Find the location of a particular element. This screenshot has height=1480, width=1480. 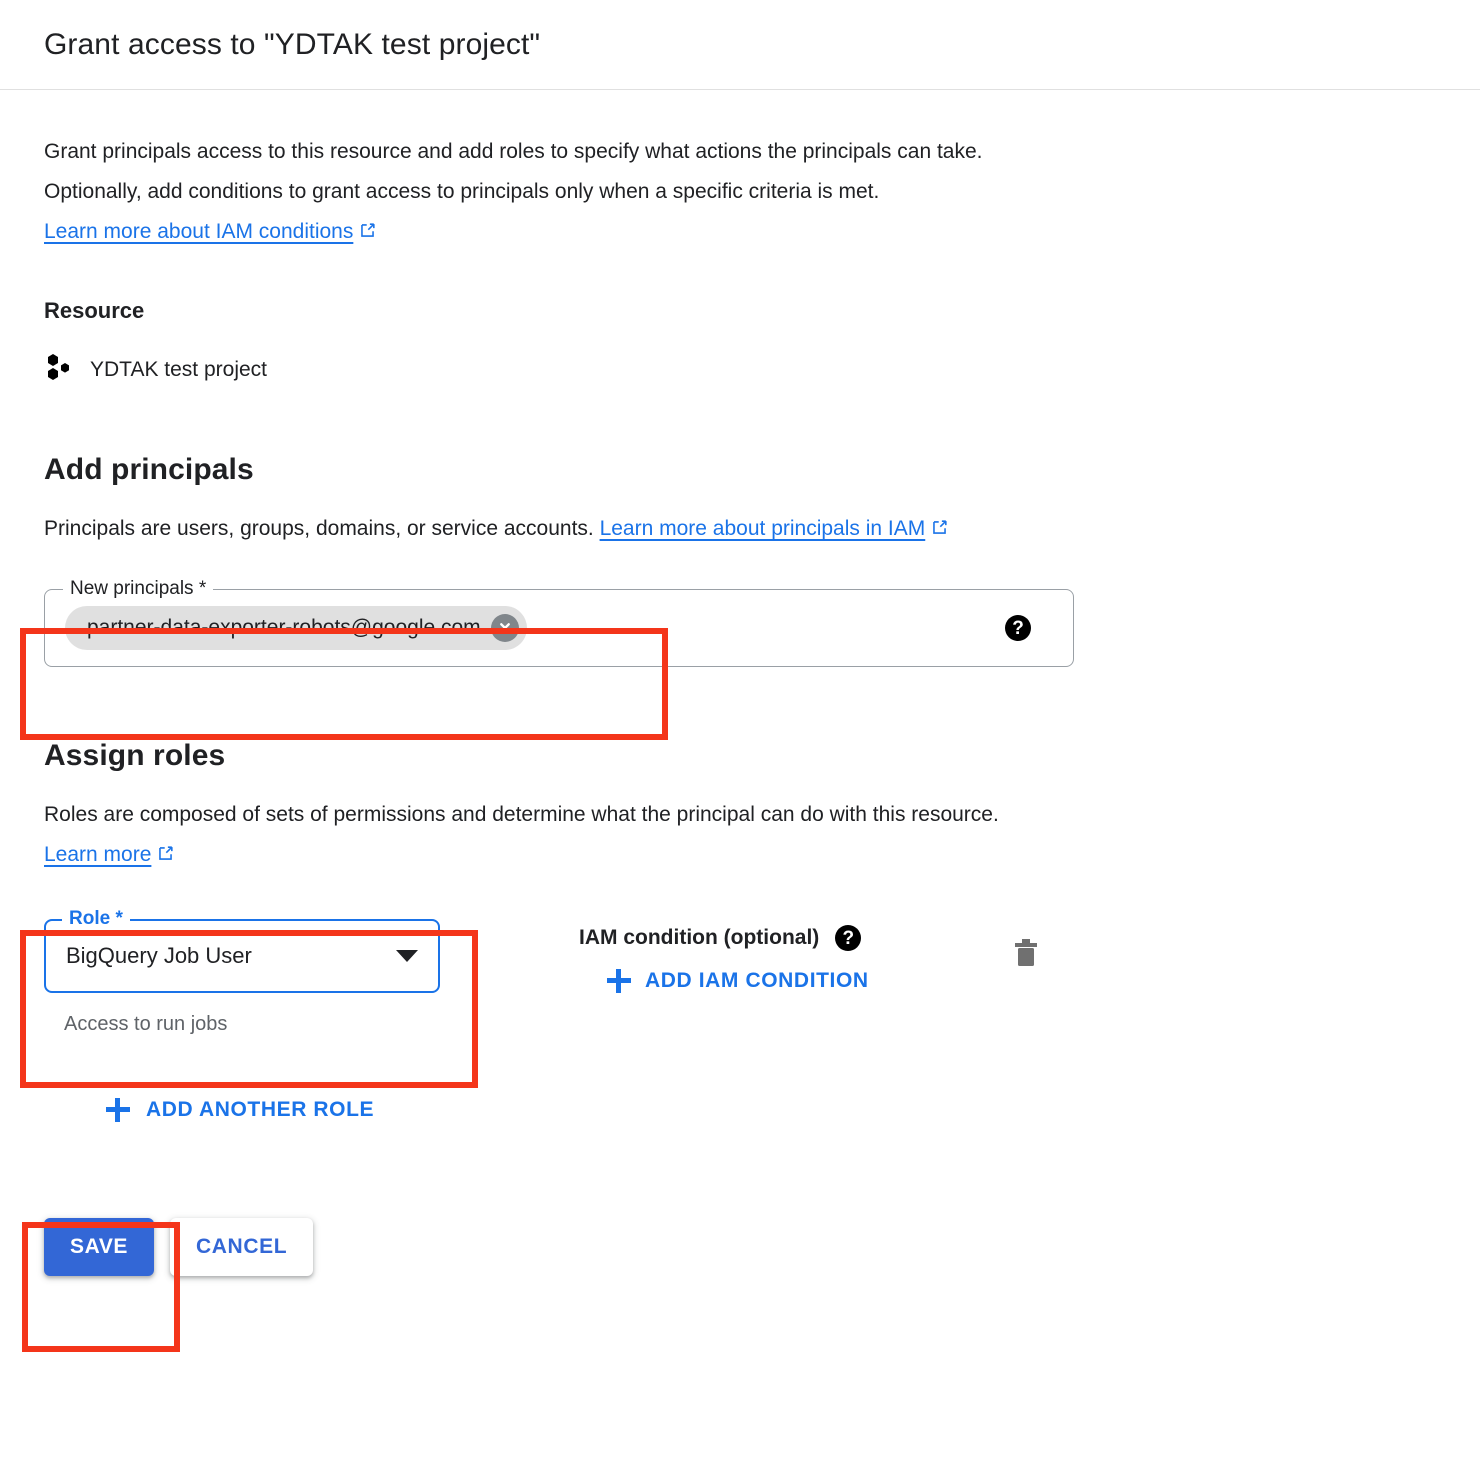

role-select-wrapper: Role * BigQuery Job User is located at coordinates (254, 950).